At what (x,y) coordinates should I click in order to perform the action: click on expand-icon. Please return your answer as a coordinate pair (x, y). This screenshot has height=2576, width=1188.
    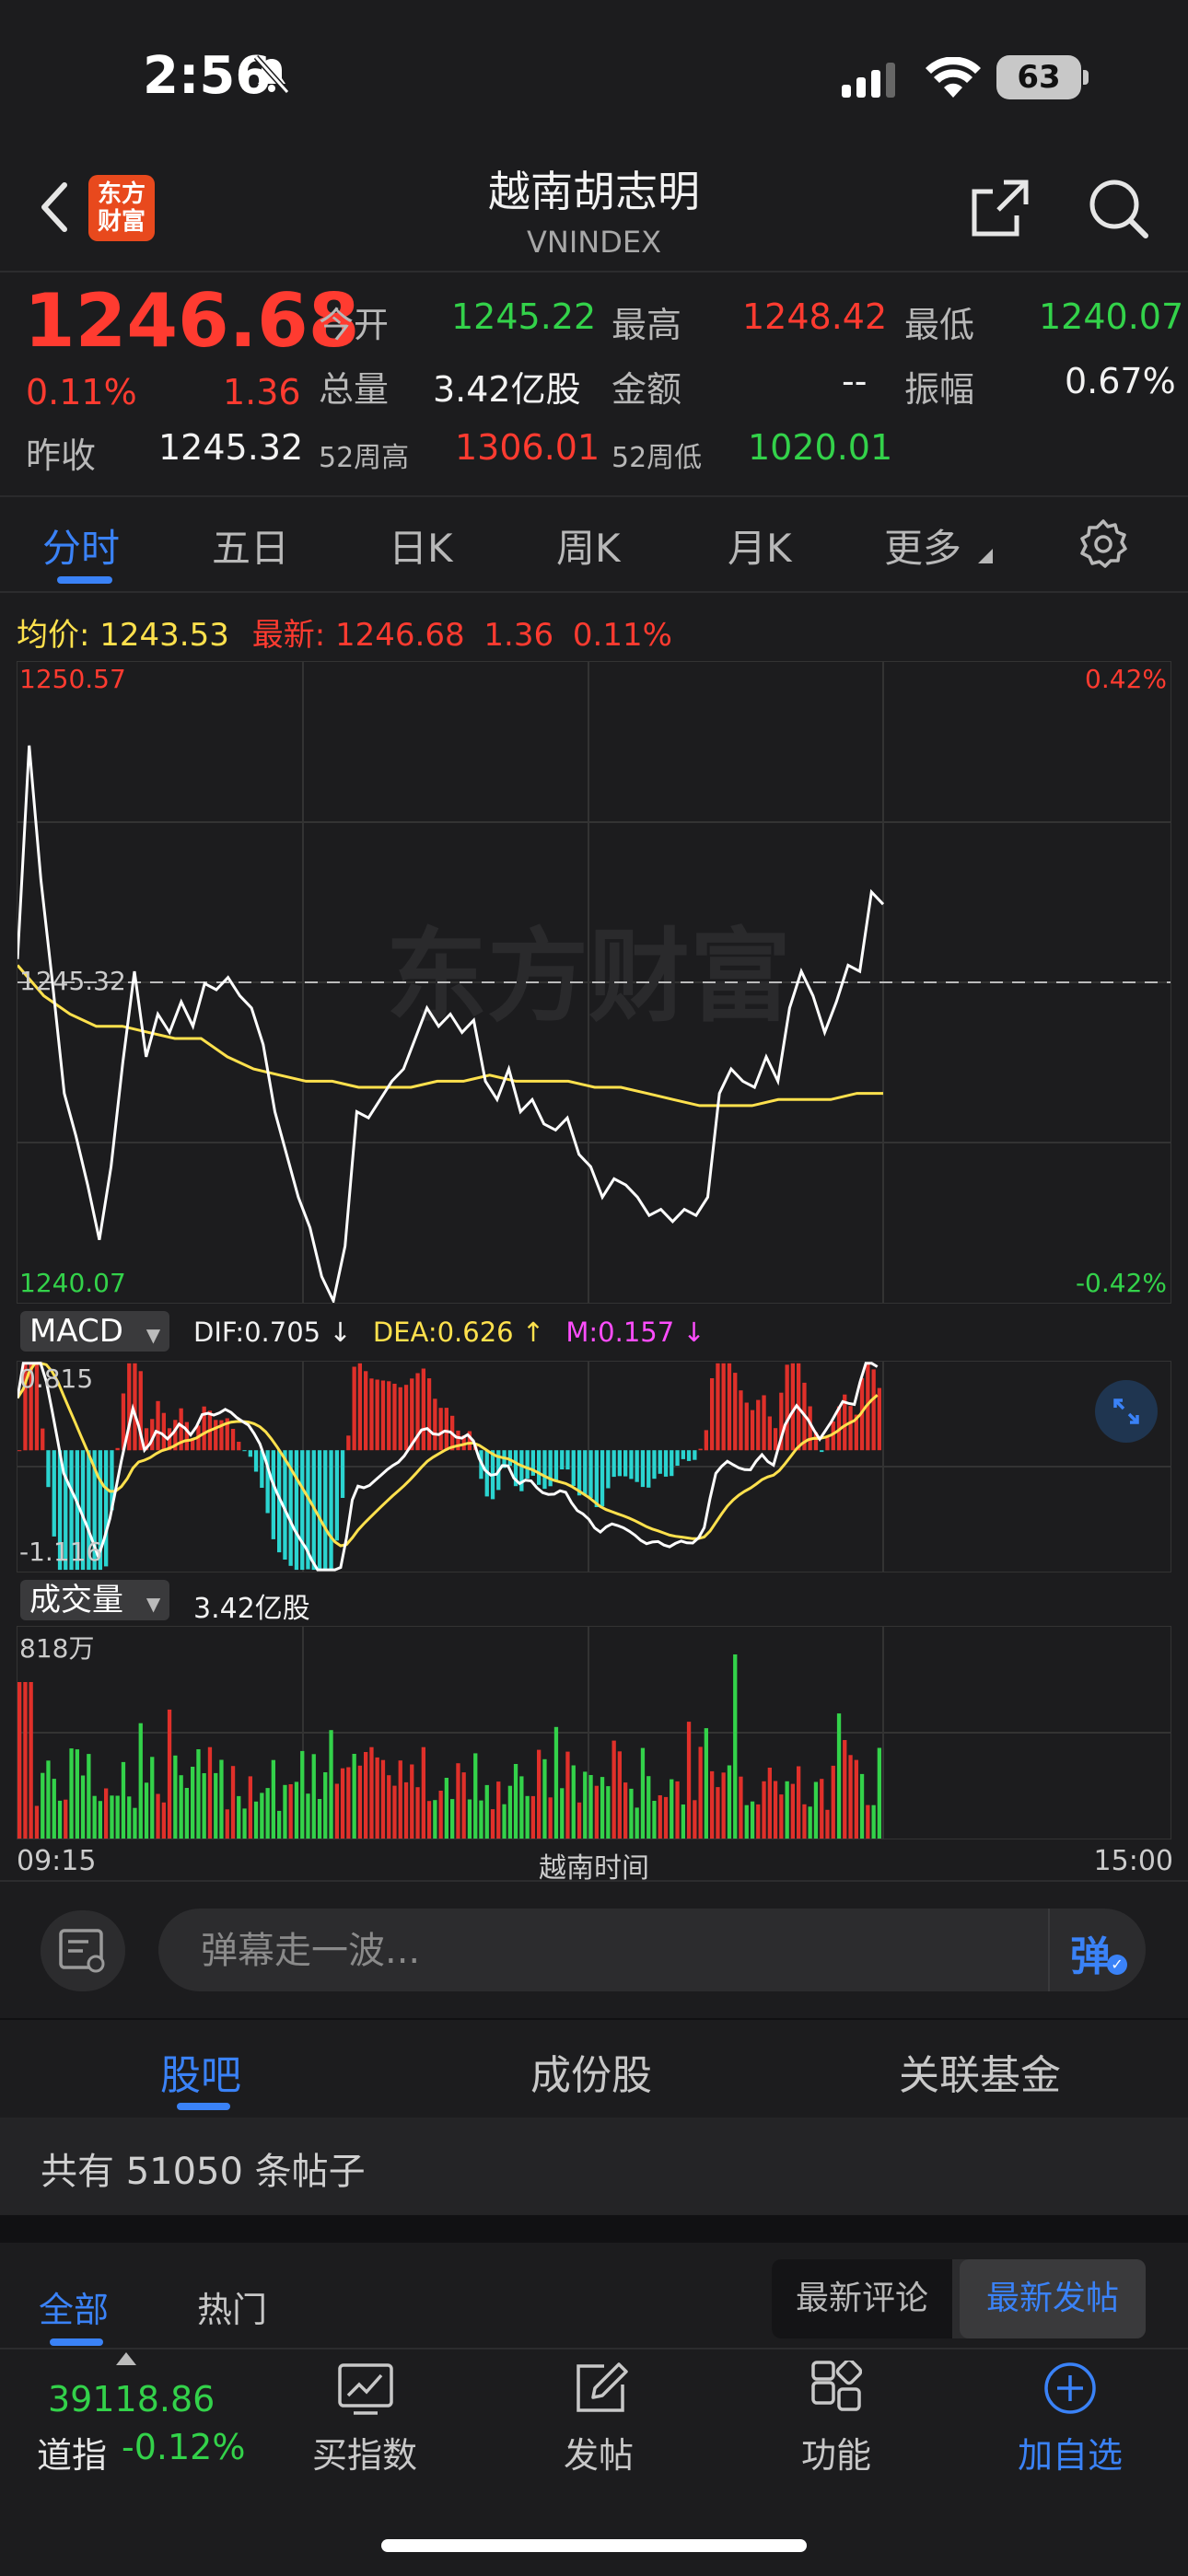
    Looking at the image, I should click on (1126, 1411).